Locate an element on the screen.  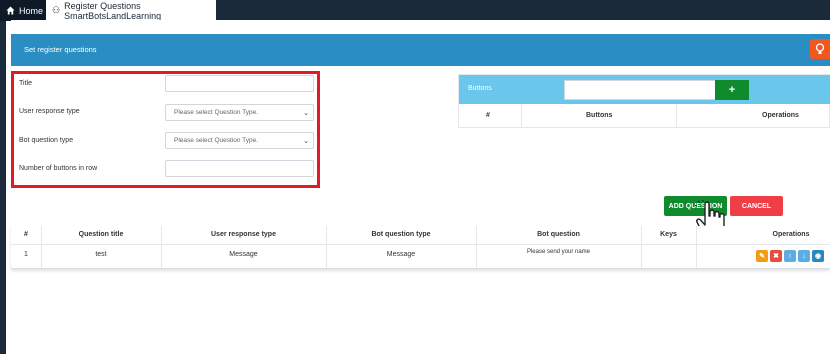
buttons-in-row-label: Number of buttons in row is located at coordinates (58, 168).